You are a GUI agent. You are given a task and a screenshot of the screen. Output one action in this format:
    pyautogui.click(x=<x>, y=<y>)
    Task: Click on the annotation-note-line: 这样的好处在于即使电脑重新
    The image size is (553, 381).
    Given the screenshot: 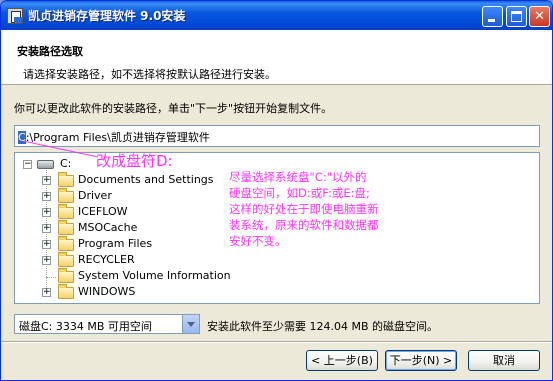 What is the action you would take?
    pyautogui.click(x=304, y=209)
    